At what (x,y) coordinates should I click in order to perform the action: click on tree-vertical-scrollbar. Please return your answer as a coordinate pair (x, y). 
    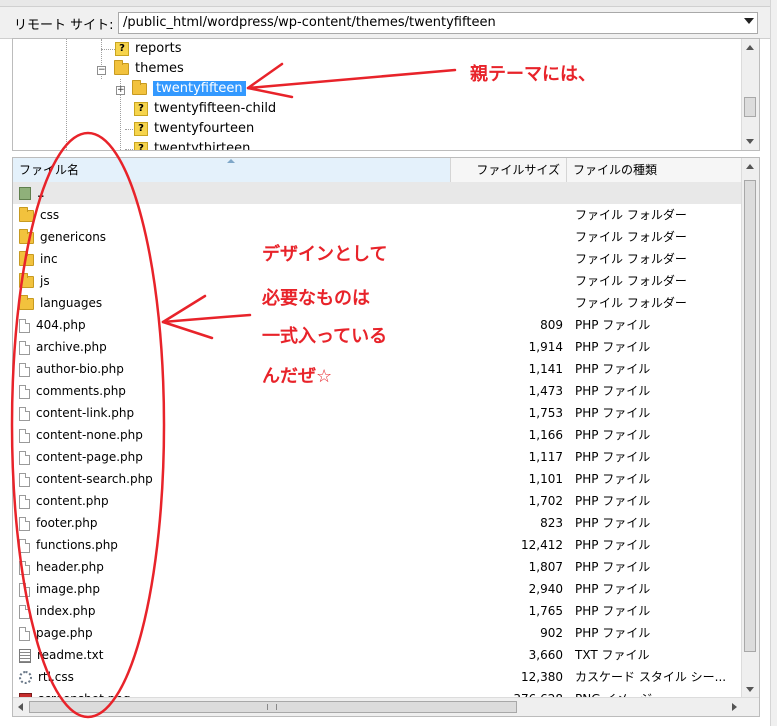
    Looking at the image, I should click on (750, 94).